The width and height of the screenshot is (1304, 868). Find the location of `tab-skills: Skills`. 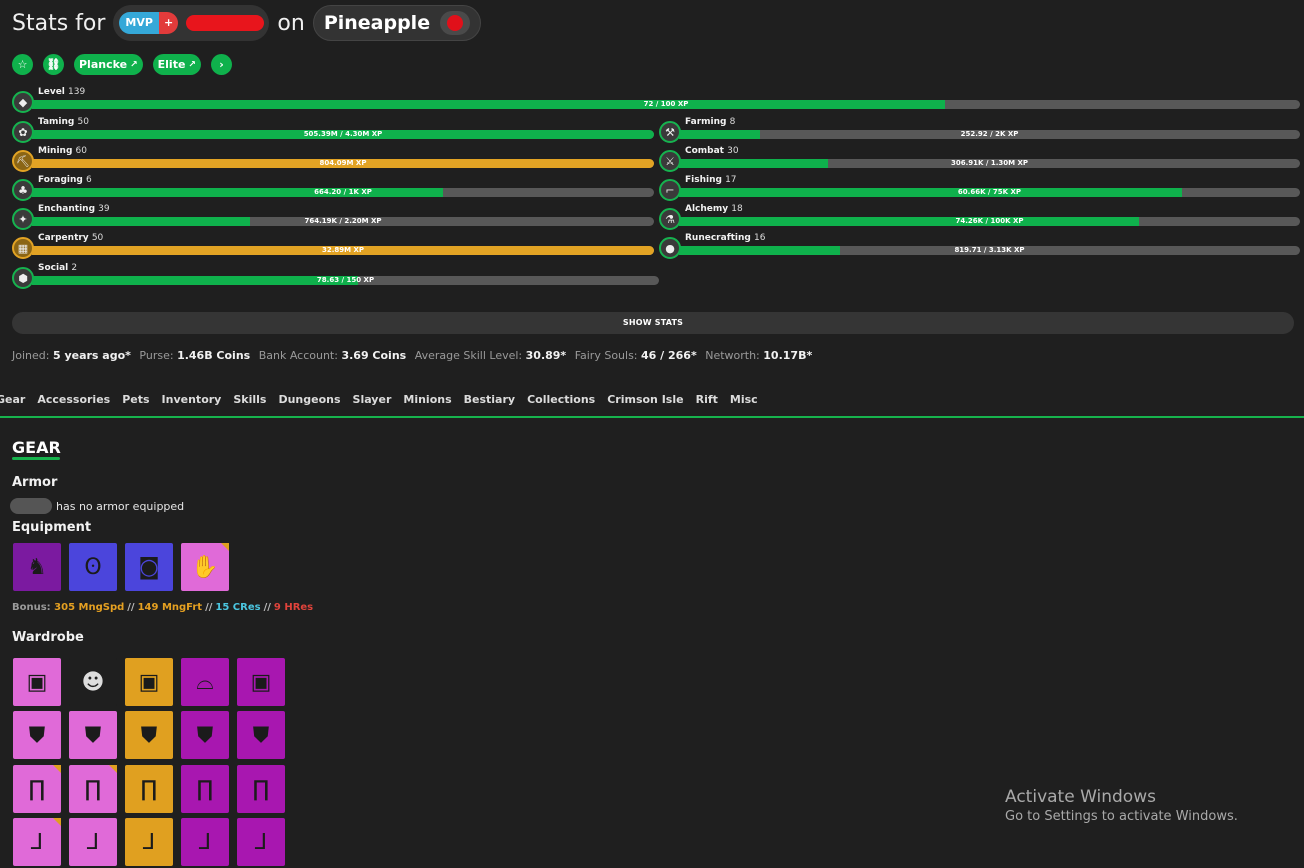

tab-skills: Skills is located at coordinates (249, 399).